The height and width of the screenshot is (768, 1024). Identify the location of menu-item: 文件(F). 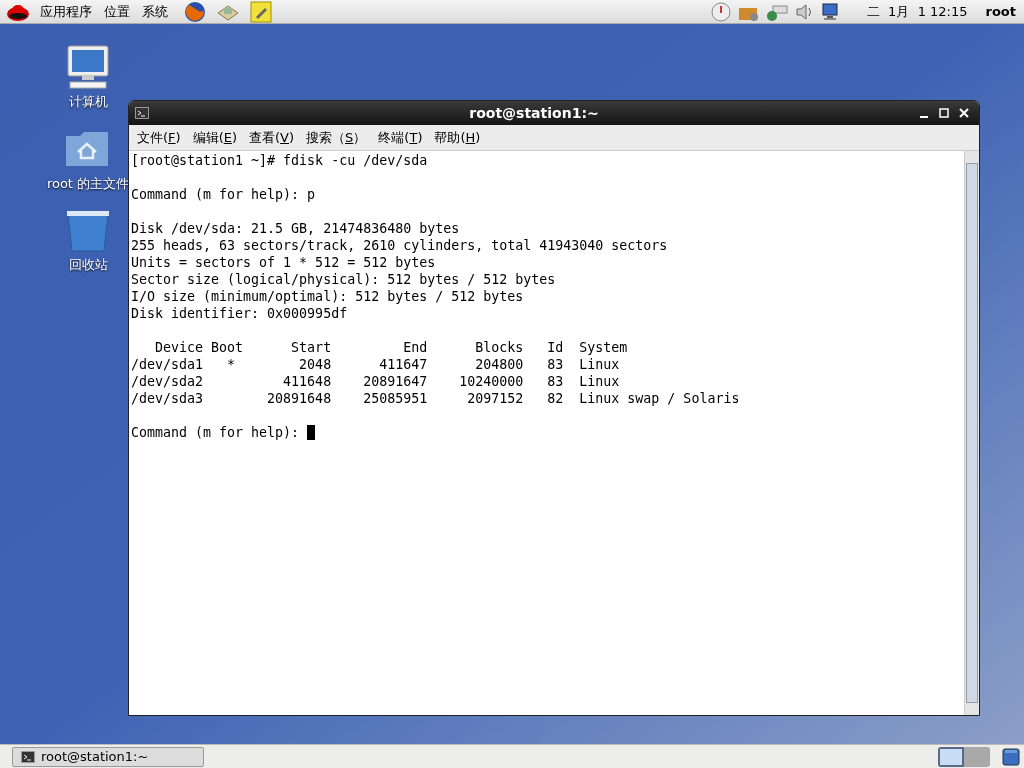
(159, 137).